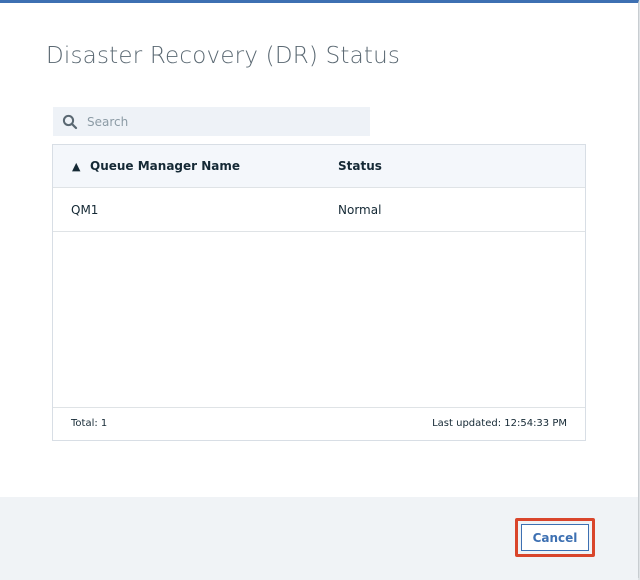 The width and height of the screenshot is (640, 580). What do you see at coordinates (499, 423) in the screenshot?
I see `last-updated: Last updated: 12:54:33 PM` at bounding box center [499, 423].